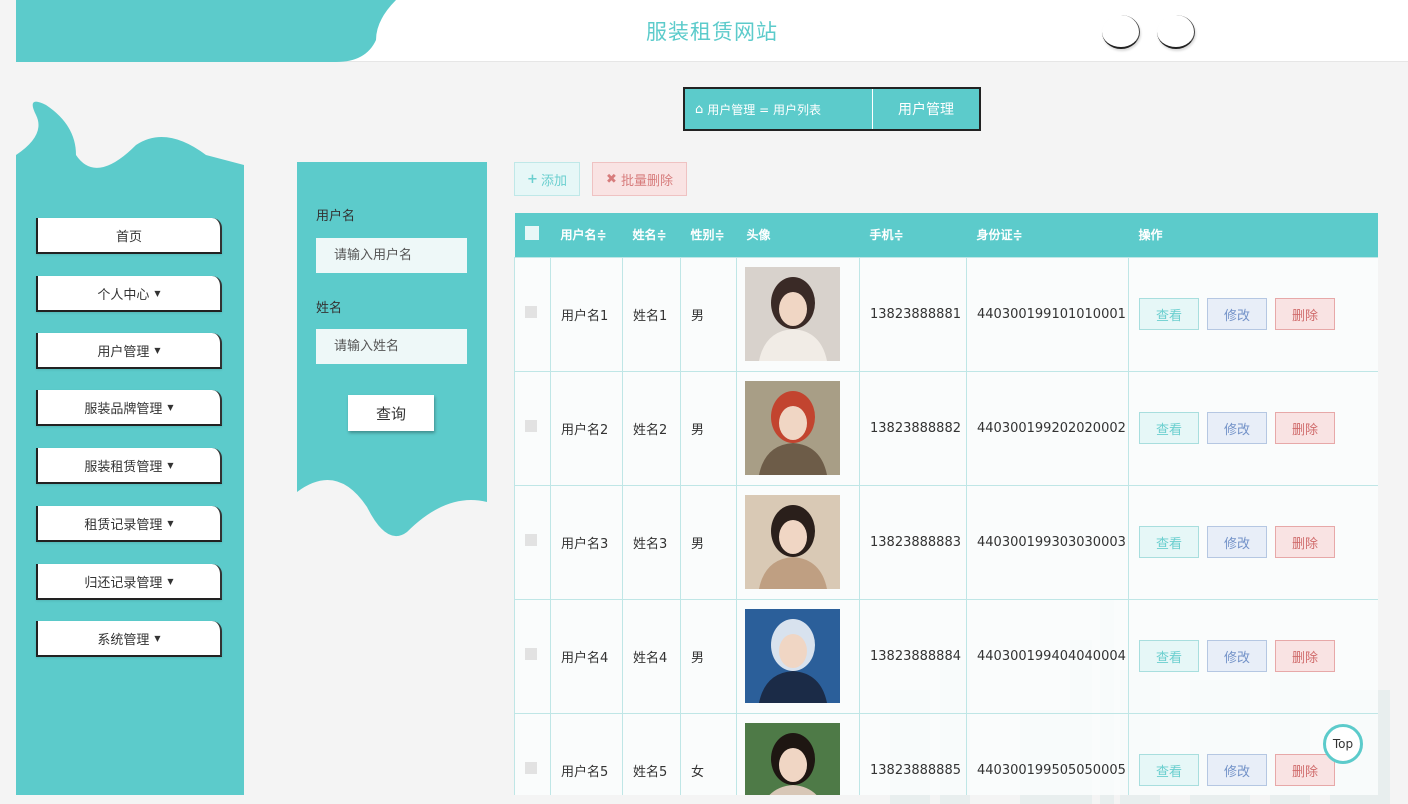  What do you see at coordinates (129, 466) in the screenshot?
I see `sidebar-item-rental-management: 服装租赁管理 ▼` at bounding box center [129, 466].